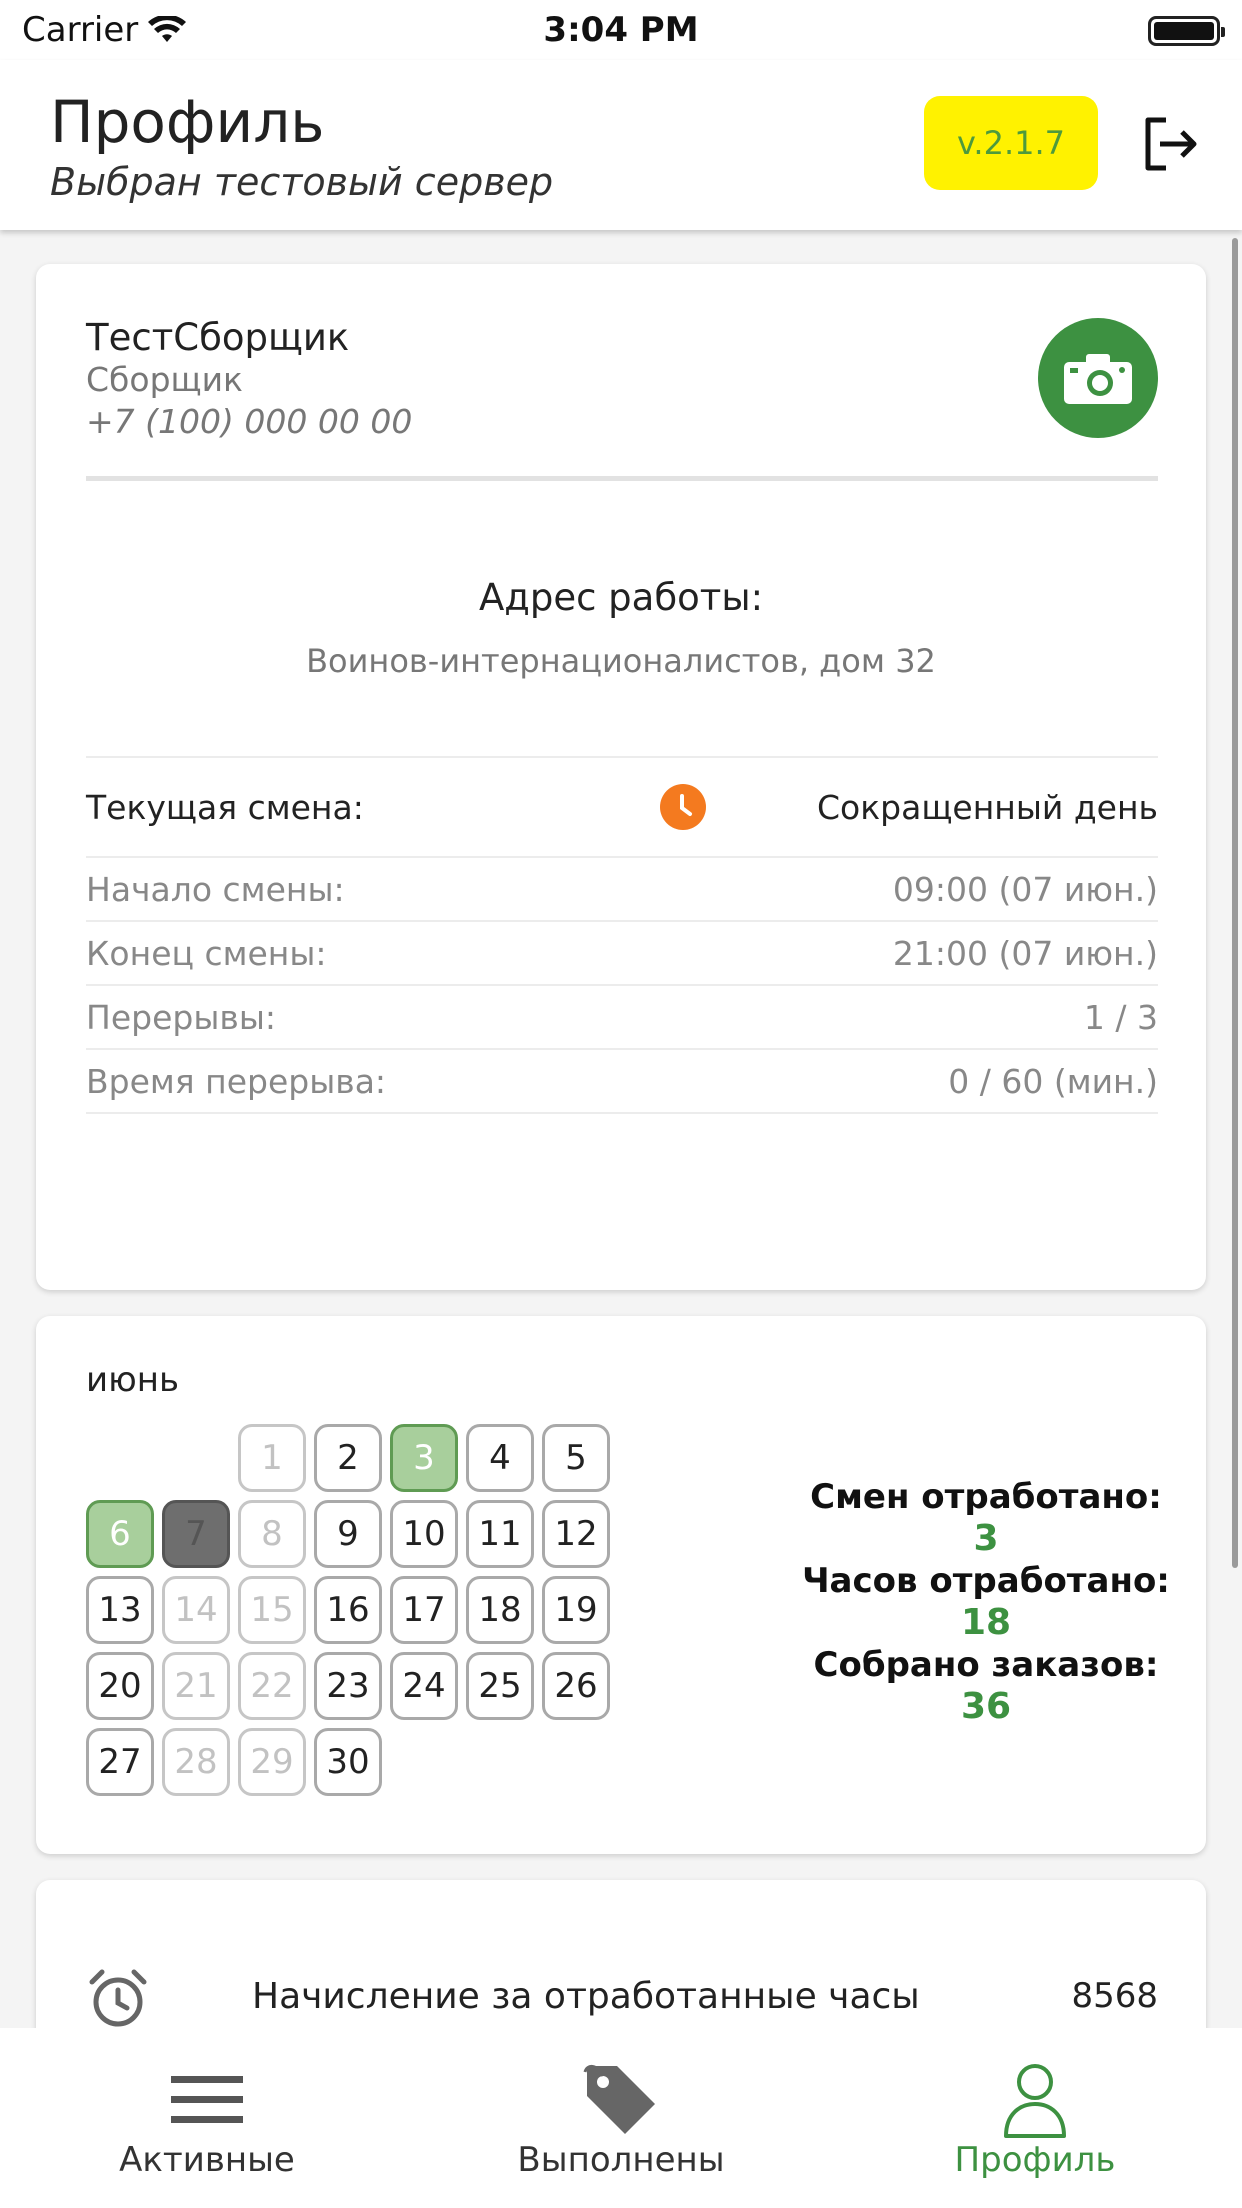 This screenshot has width=1242, height=2208. I want to click on menu-lines-icon, so click(207, 2100).